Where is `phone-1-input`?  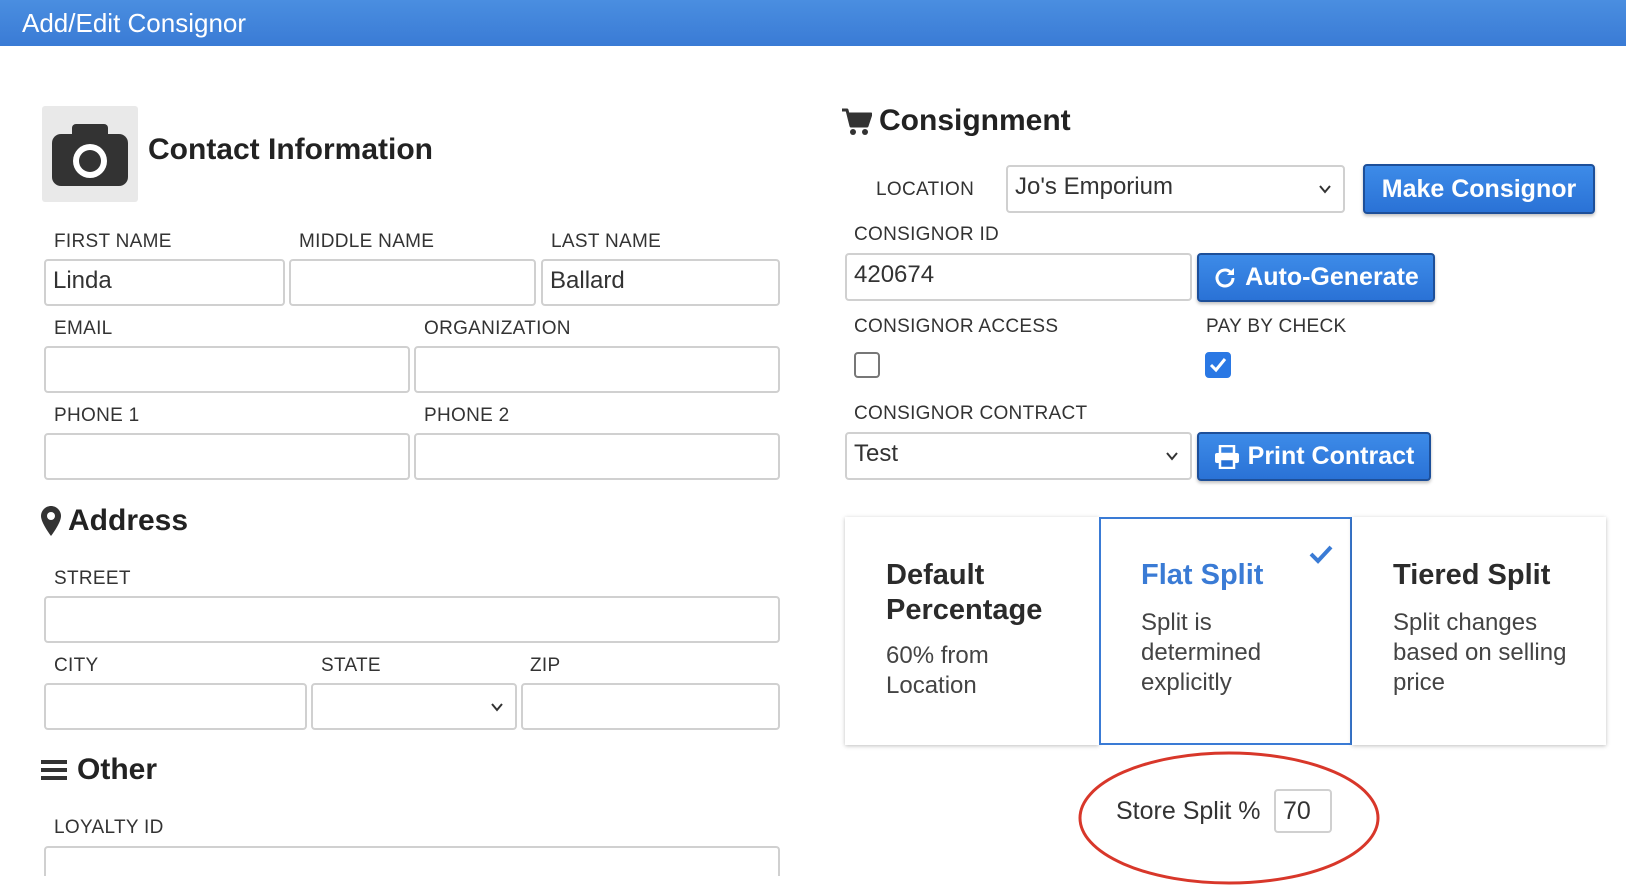
phone-1-input is located at coordinates (227, 456).